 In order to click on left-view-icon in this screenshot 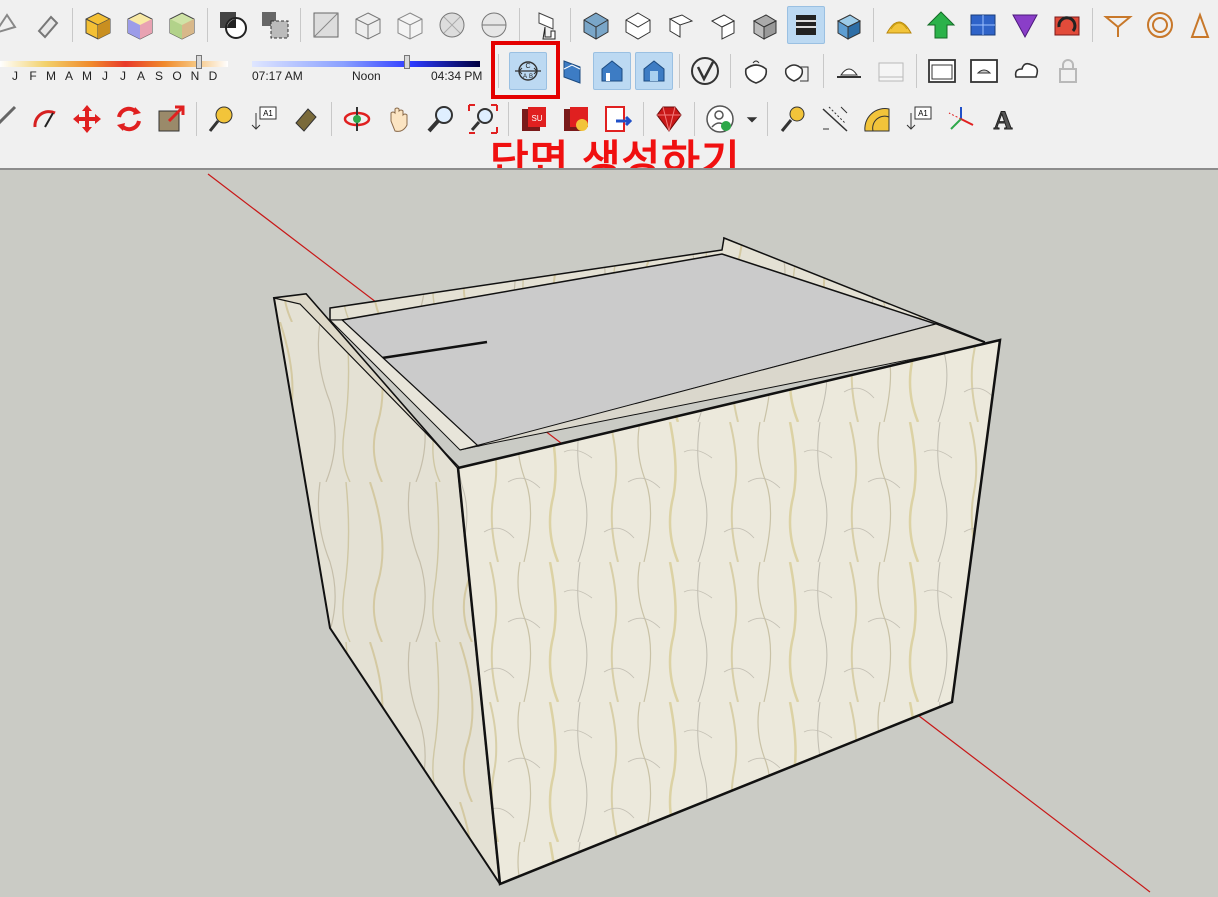, I will do `click(806, 25)`.